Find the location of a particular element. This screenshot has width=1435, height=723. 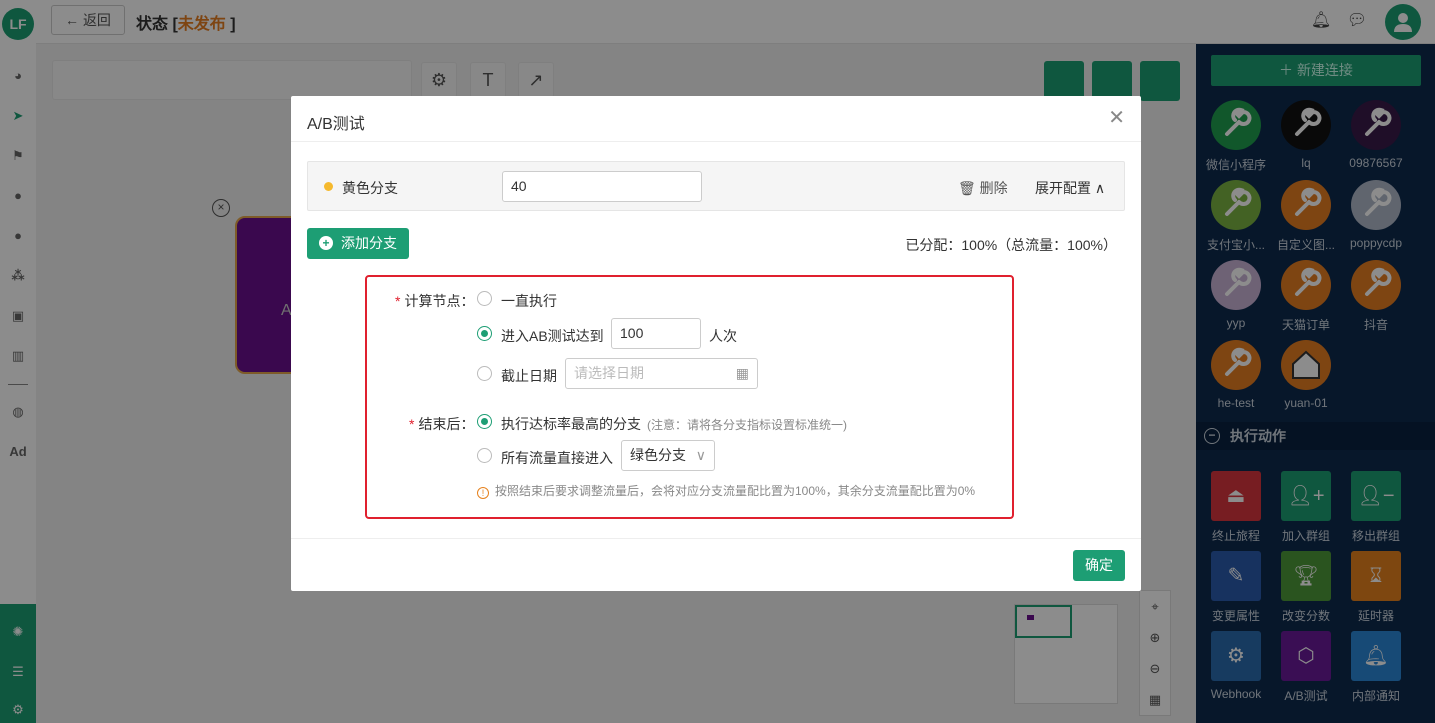

expand-config-button: 展开配置 ∧ is located at coordinates (1070, 188).